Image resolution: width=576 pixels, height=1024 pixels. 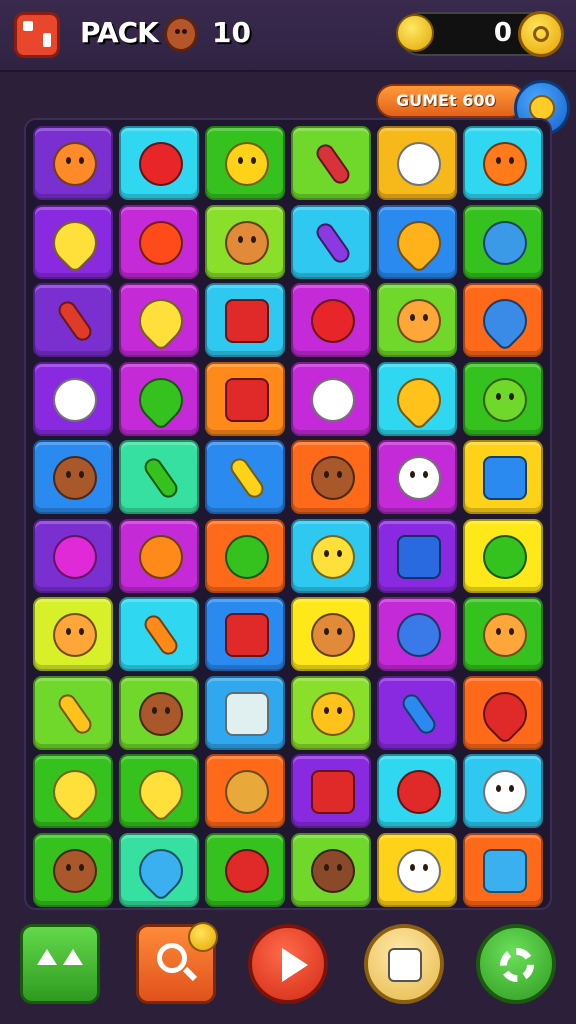 I want to click on cat-face-icon, so click(x=419, y=478).